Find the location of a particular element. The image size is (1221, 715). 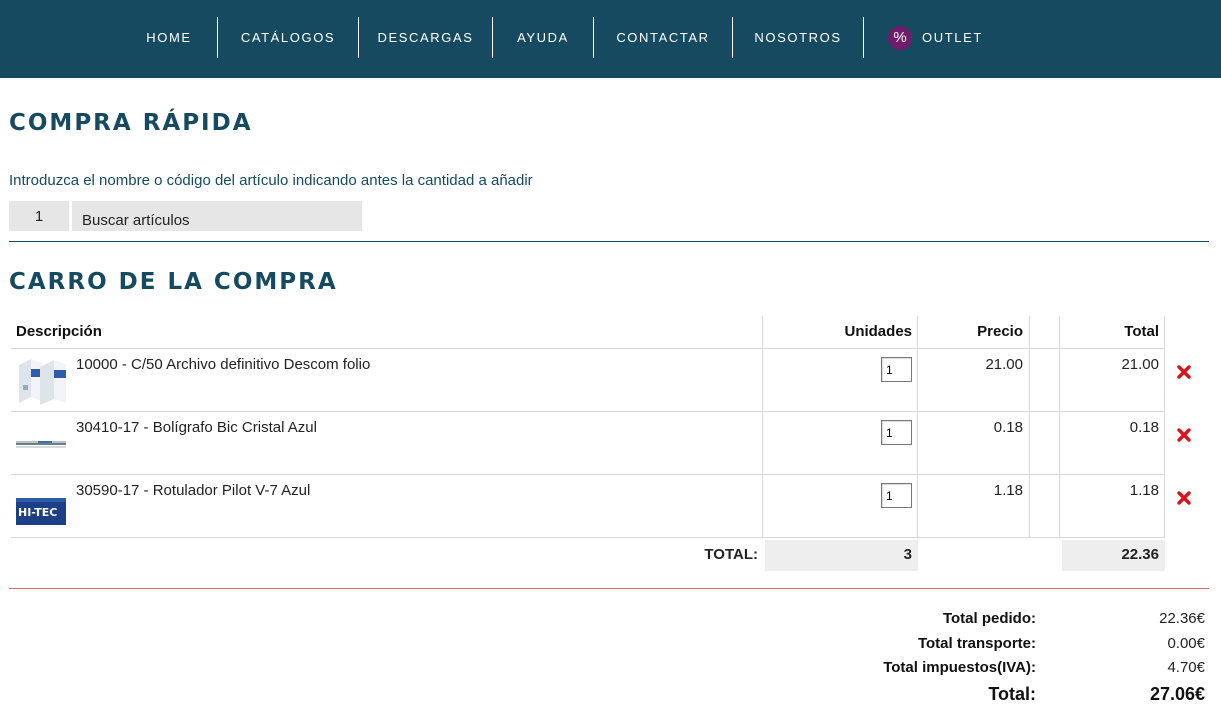

shipping-total-label: Total transporte: is located at coordinates (976, 643).